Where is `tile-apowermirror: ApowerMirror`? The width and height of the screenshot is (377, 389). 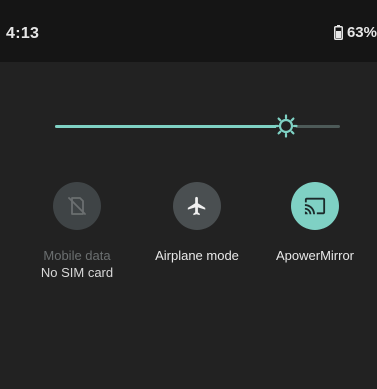 tile-apowermirror: ApowerMirror is located at coordinates (315, 223).